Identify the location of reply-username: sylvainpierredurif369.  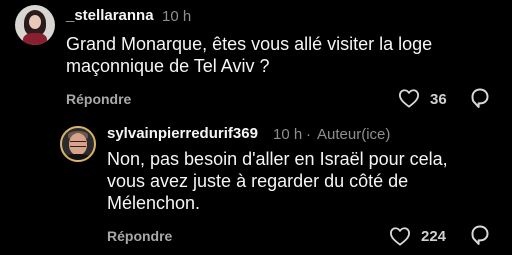
(182, 133).